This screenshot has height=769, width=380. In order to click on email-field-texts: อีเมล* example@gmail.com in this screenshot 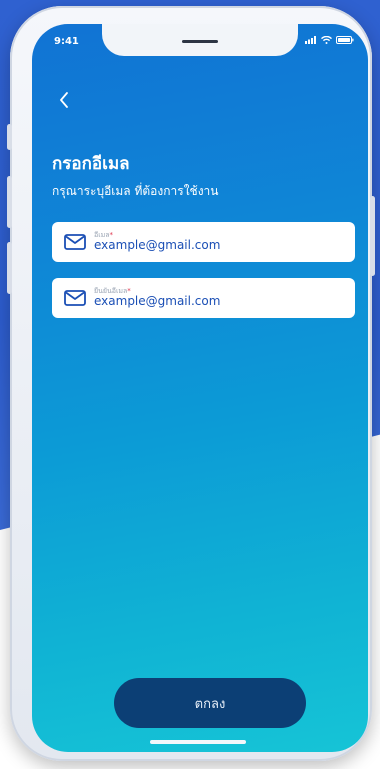, I will do `click(157, 242)`.